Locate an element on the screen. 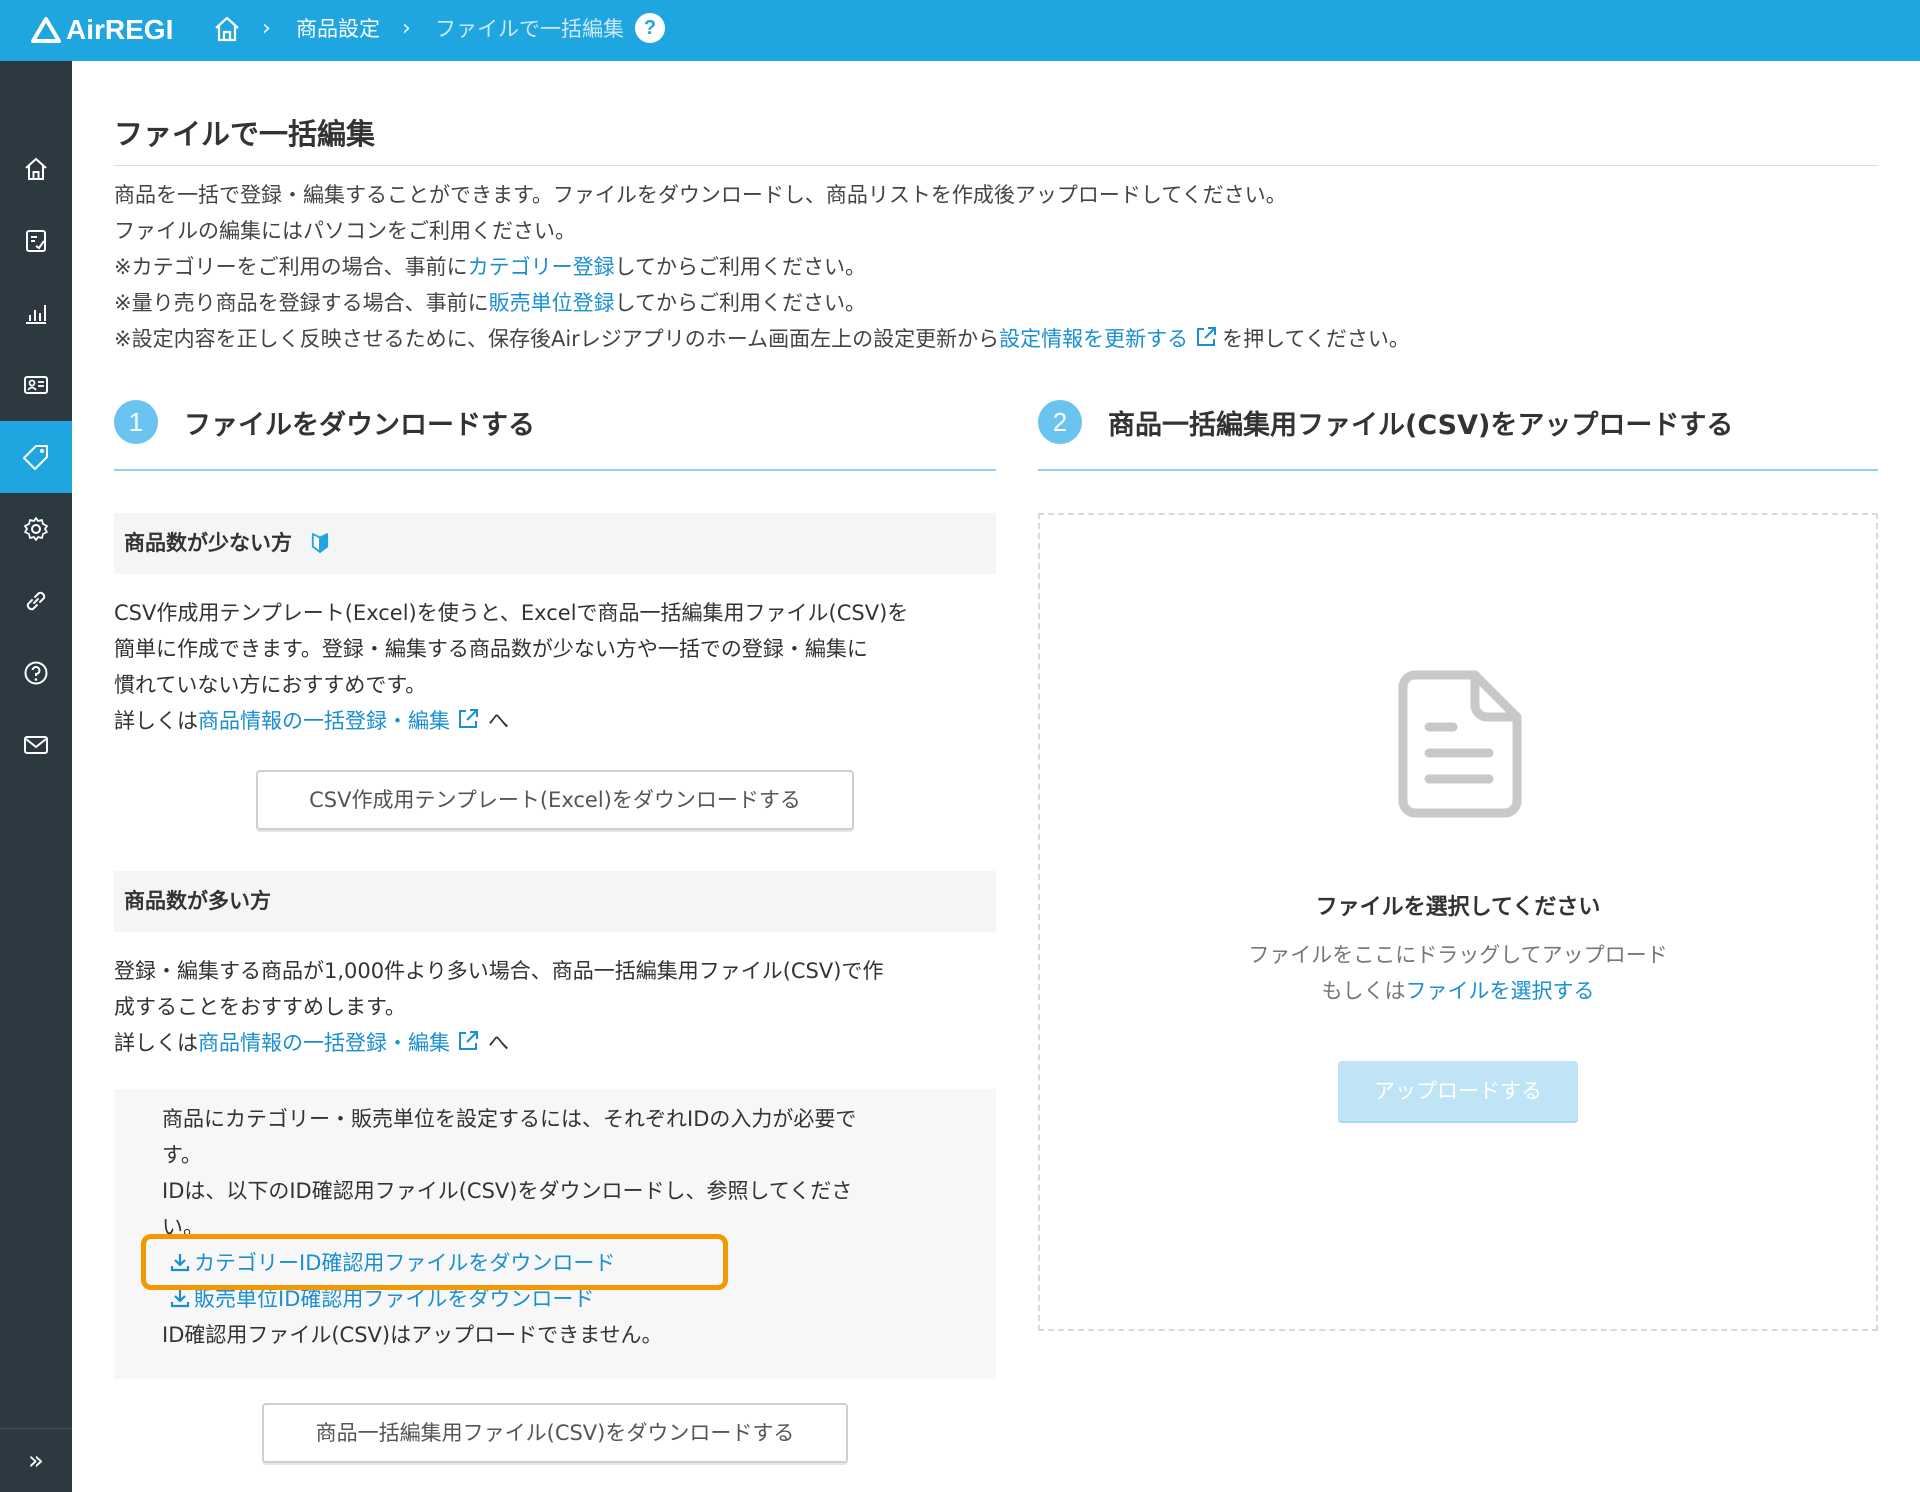 The height and width of the screenshot is (1492, 1920). question-icon is located at coordinates (36, 673).